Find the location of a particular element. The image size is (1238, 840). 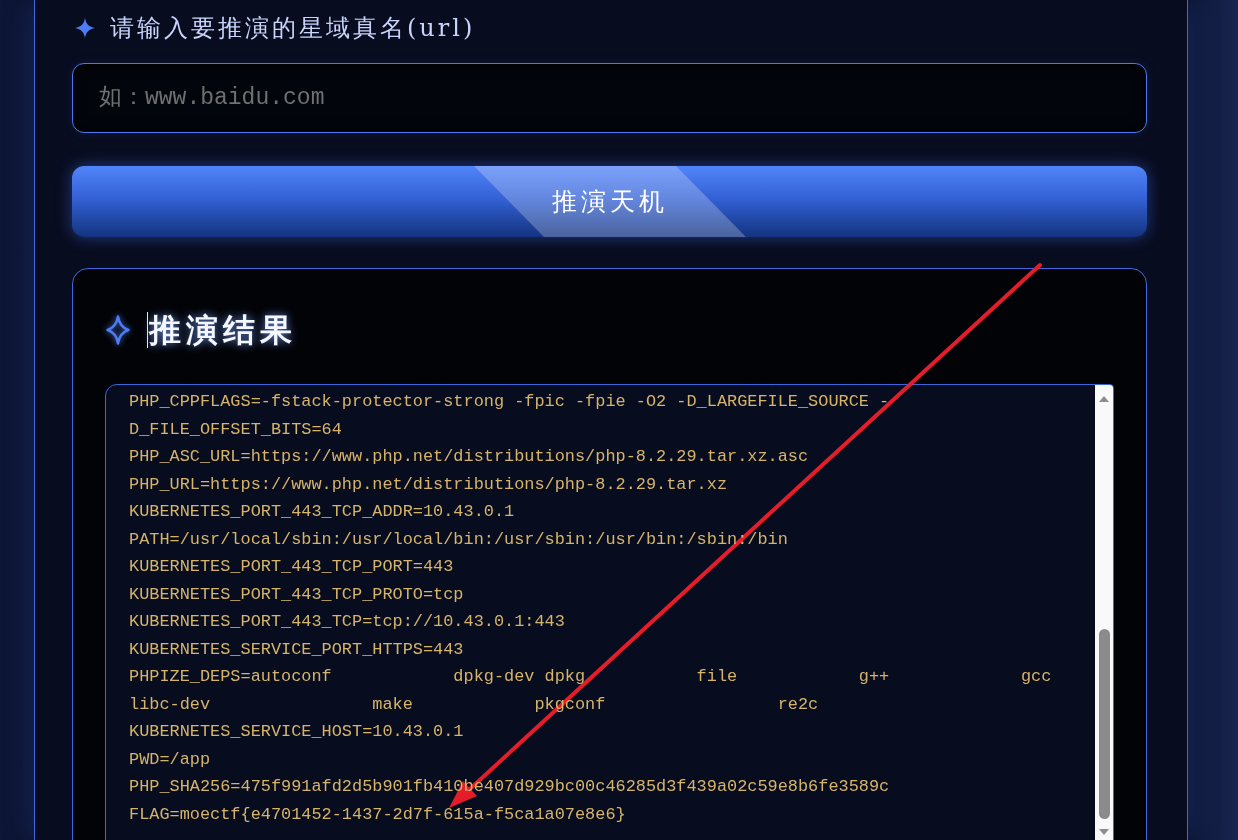

scrollbar is located at coordinates (1104, 612).